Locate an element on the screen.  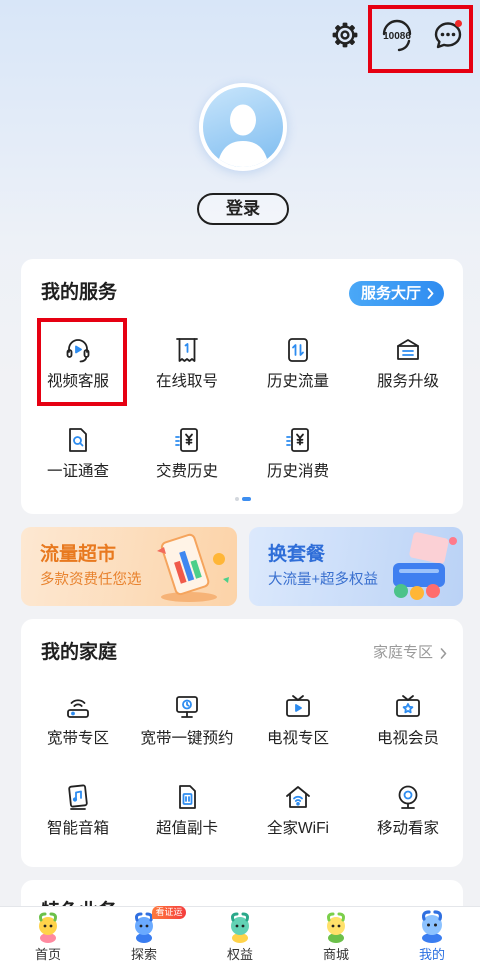
video-support-icon is located at coordinates (78, 351).